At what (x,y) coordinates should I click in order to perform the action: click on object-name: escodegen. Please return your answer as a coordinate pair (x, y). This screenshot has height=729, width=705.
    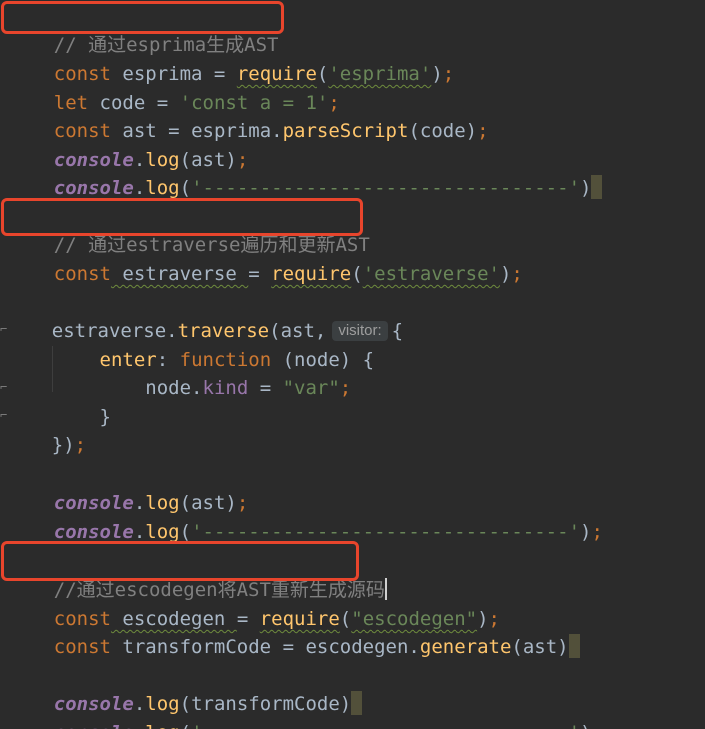
    Looking at the image, I should click on (357, 647).